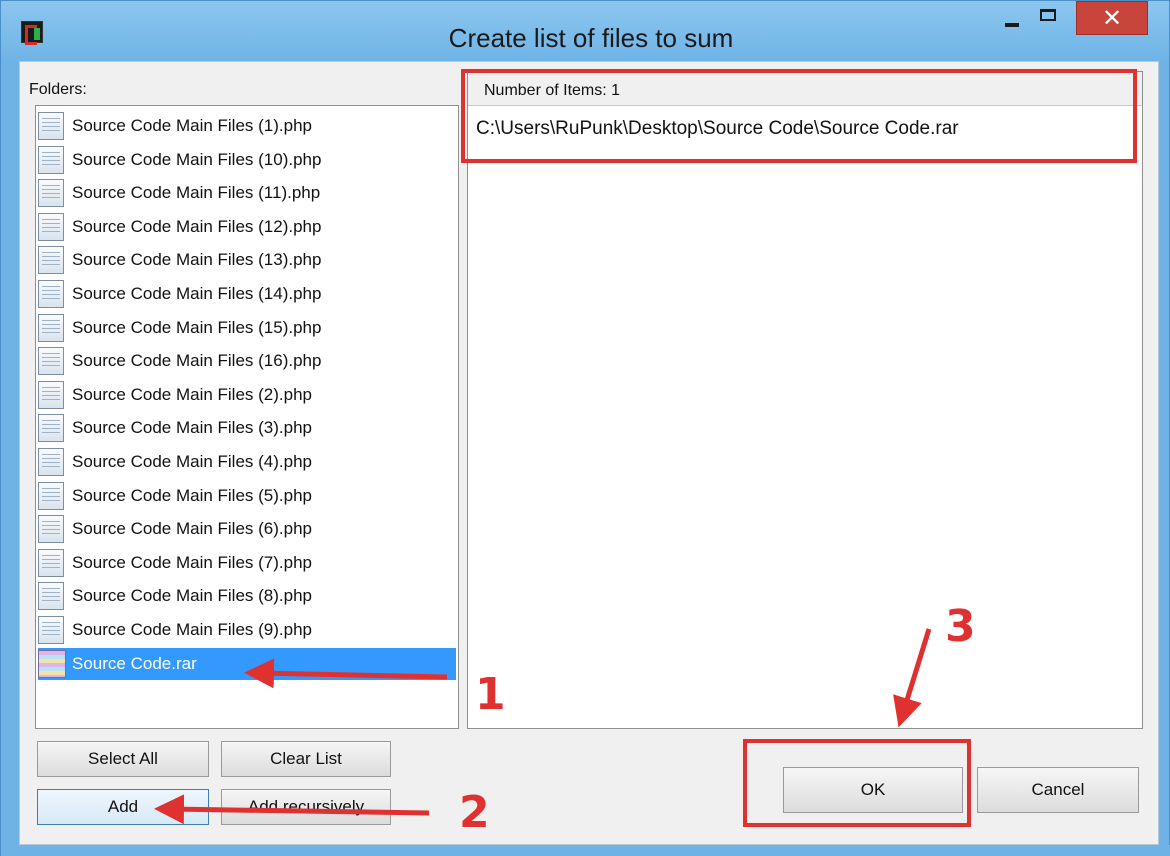 The height and width of the screenshot is (856, 1170). Describe the element at coordinates (306, 759) in the screenshot. I see `clear-list-button: Clear List` at that location.